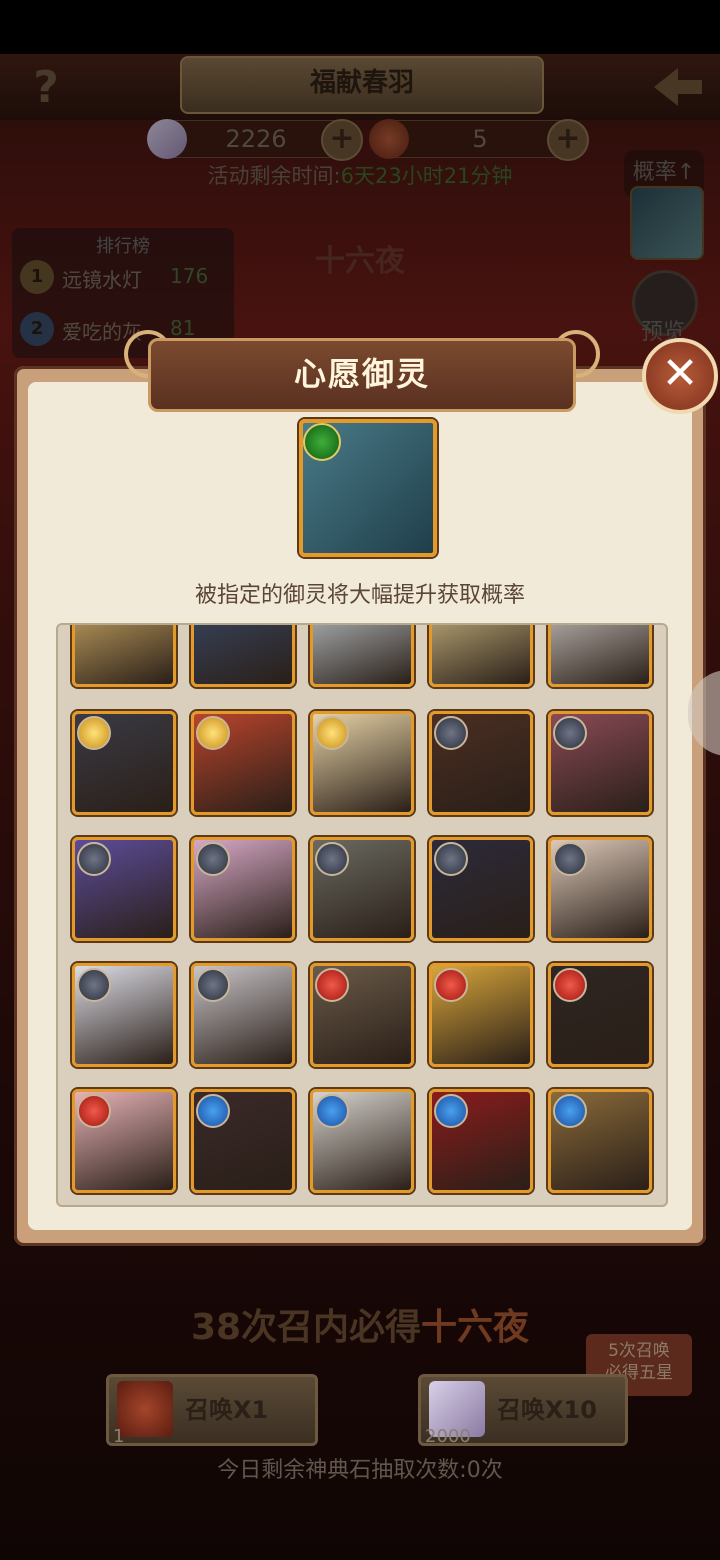 This screenshot has width=720, height=1560. Describe the element at coordinates (119, 1436) in the screenshot. I see `summon-x1-cost: 1` at that location.